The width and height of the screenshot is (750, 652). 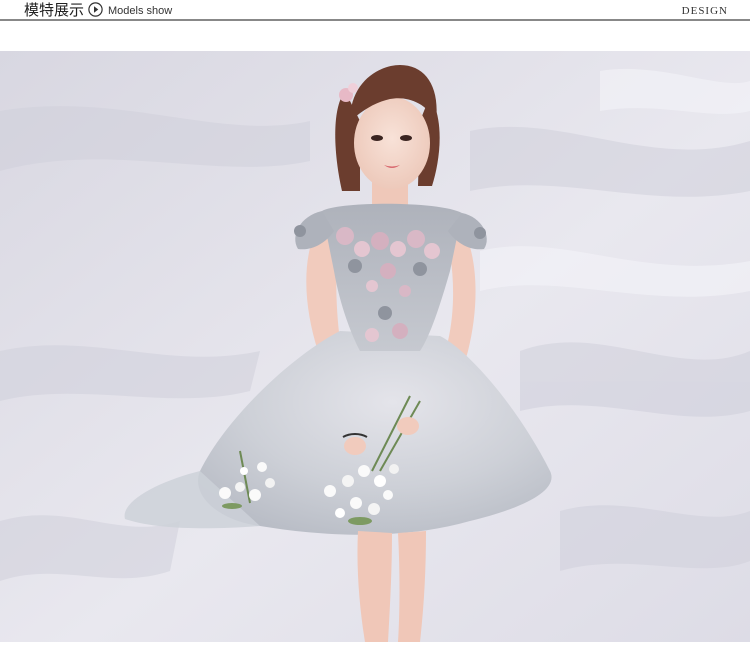 What do you see at coordinates (95, 9) in the screenshot?
I see `play-circle-icon` at bounding box center [95, 9].